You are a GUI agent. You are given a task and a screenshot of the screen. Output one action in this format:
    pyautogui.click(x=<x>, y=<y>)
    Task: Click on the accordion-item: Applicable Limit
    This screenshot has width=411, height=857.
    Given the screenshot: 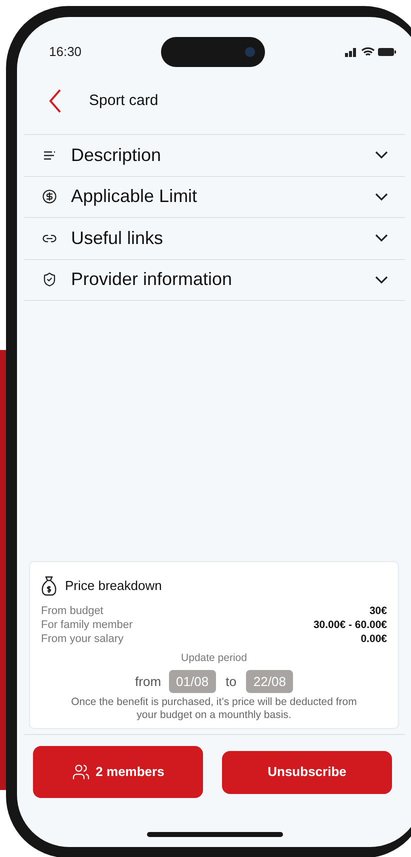 What is the action you would take?
    pyautogui.click(x=214, y=197)
    